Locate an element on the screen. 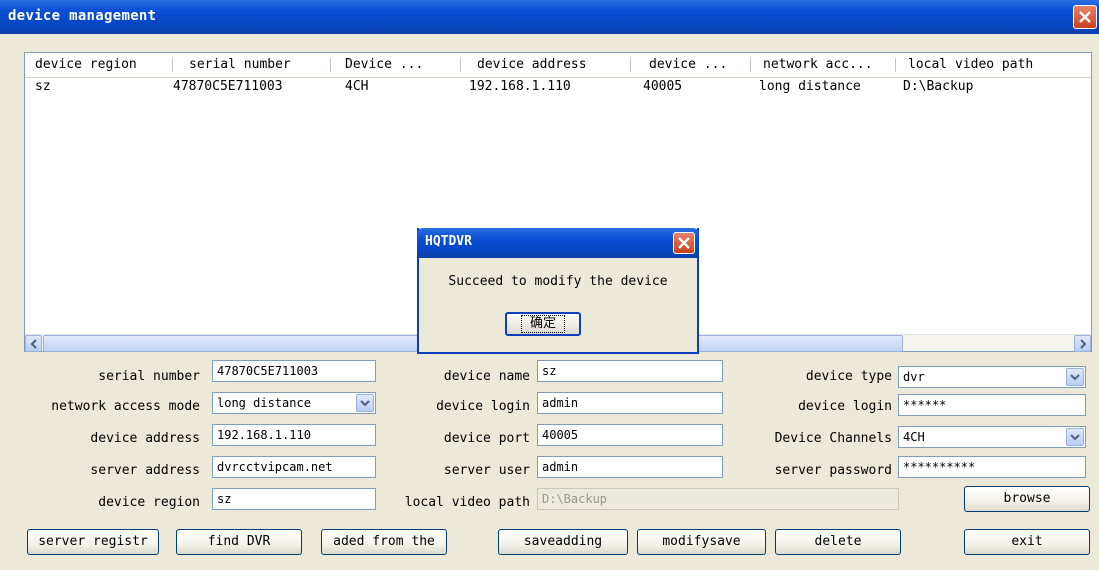 This screenshot has height=570, width=1099. cell-serial: 47870C5E711003 is located at coordinates (228, 86).